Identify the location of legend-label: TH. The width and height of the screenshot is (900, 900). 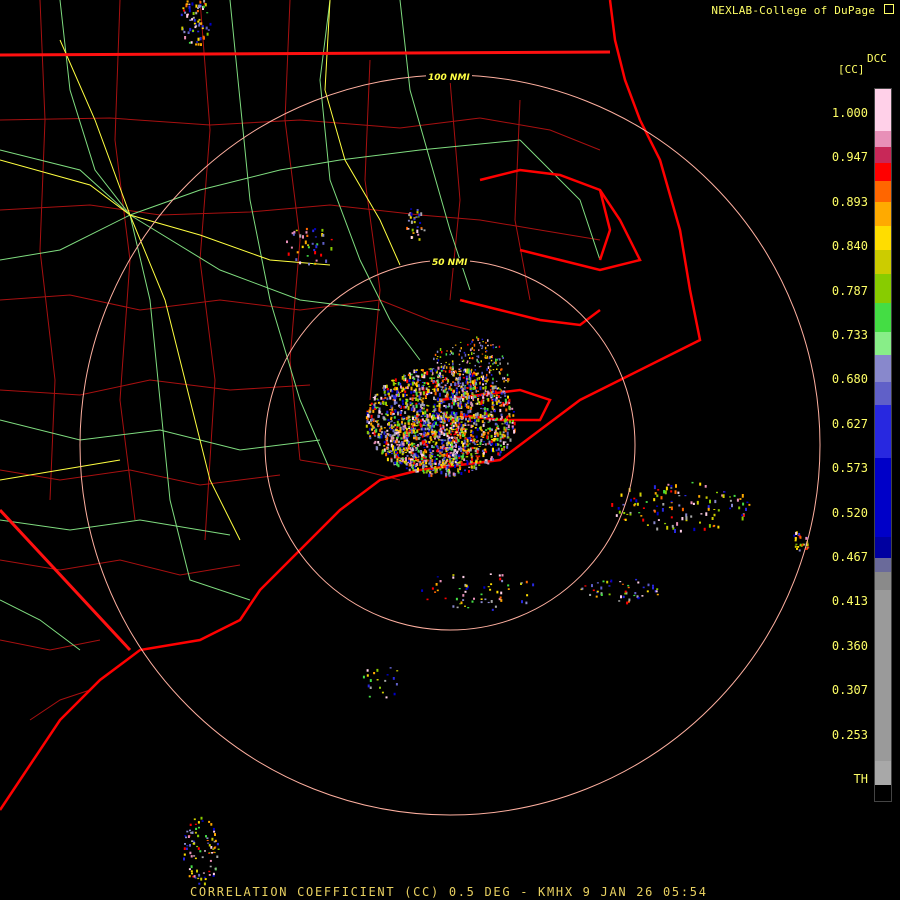
(860, 779).